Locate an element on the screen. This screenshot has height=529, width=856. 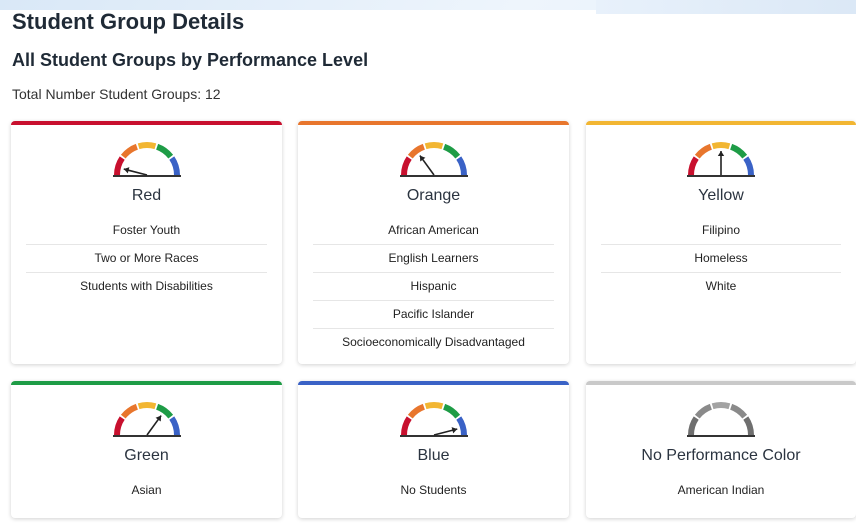
student-group-list: No Students is located at coordinates (433, 490).